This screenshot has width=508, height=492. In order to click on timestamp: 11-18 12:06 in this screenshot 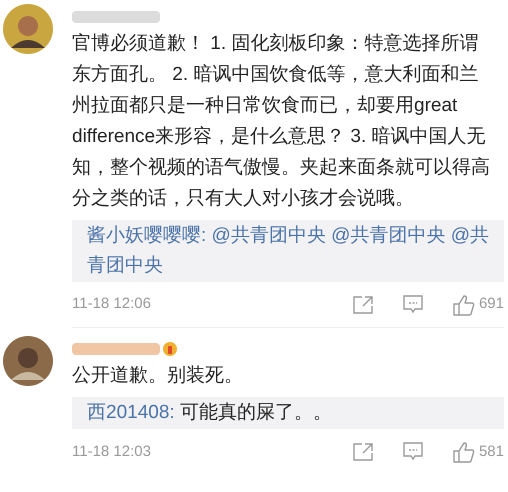, I will do `click(111, 304)`.